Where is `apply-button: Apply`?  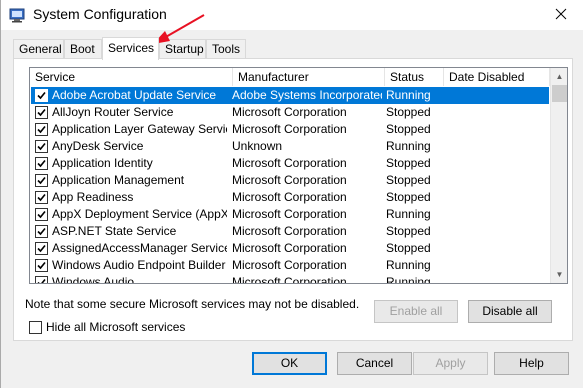
apply-button: Apply is located at coordinates (450, 363).